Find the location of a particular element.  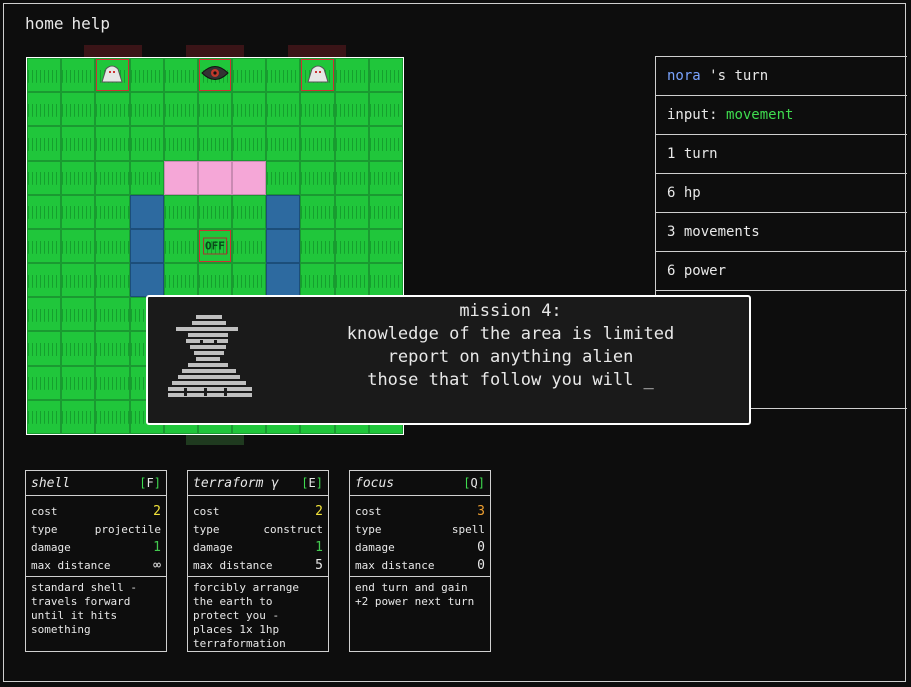

eye-unit-icon is located at coordinates (215, 75).